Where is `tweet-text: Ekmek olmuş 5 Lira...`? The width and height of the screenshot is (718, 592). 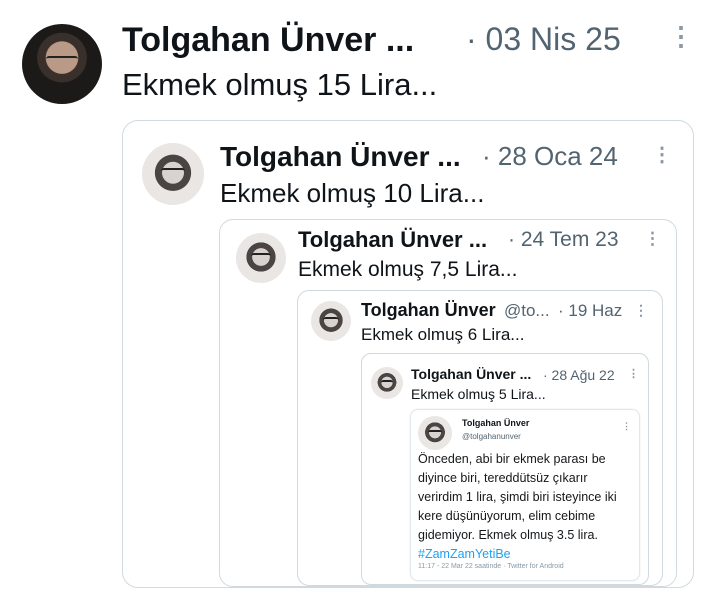
tweet-text: Ekmek olmuş 5 Lira... is located at coordinates (478, 394).